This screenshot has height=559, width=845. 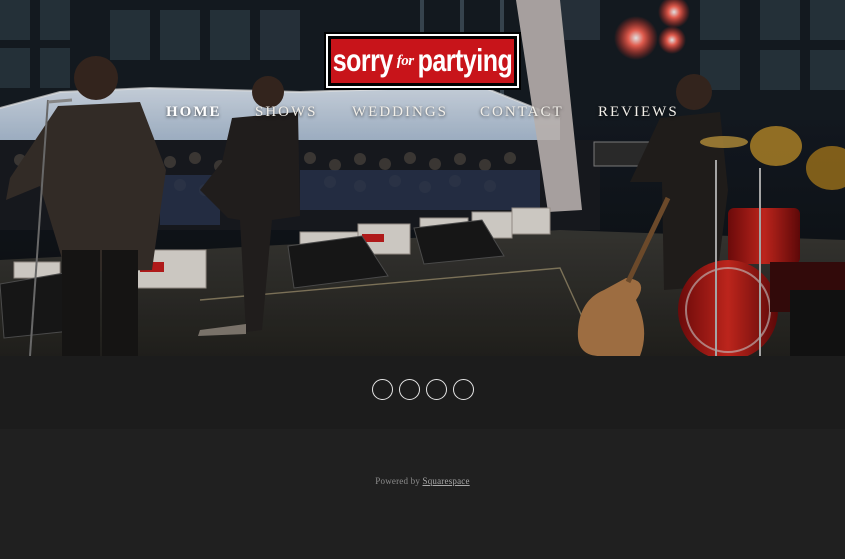 What do you see at coordinates (463, 389) in the screenshot?
I see `social-circle-4-icon` at bounding box center [463, 389].